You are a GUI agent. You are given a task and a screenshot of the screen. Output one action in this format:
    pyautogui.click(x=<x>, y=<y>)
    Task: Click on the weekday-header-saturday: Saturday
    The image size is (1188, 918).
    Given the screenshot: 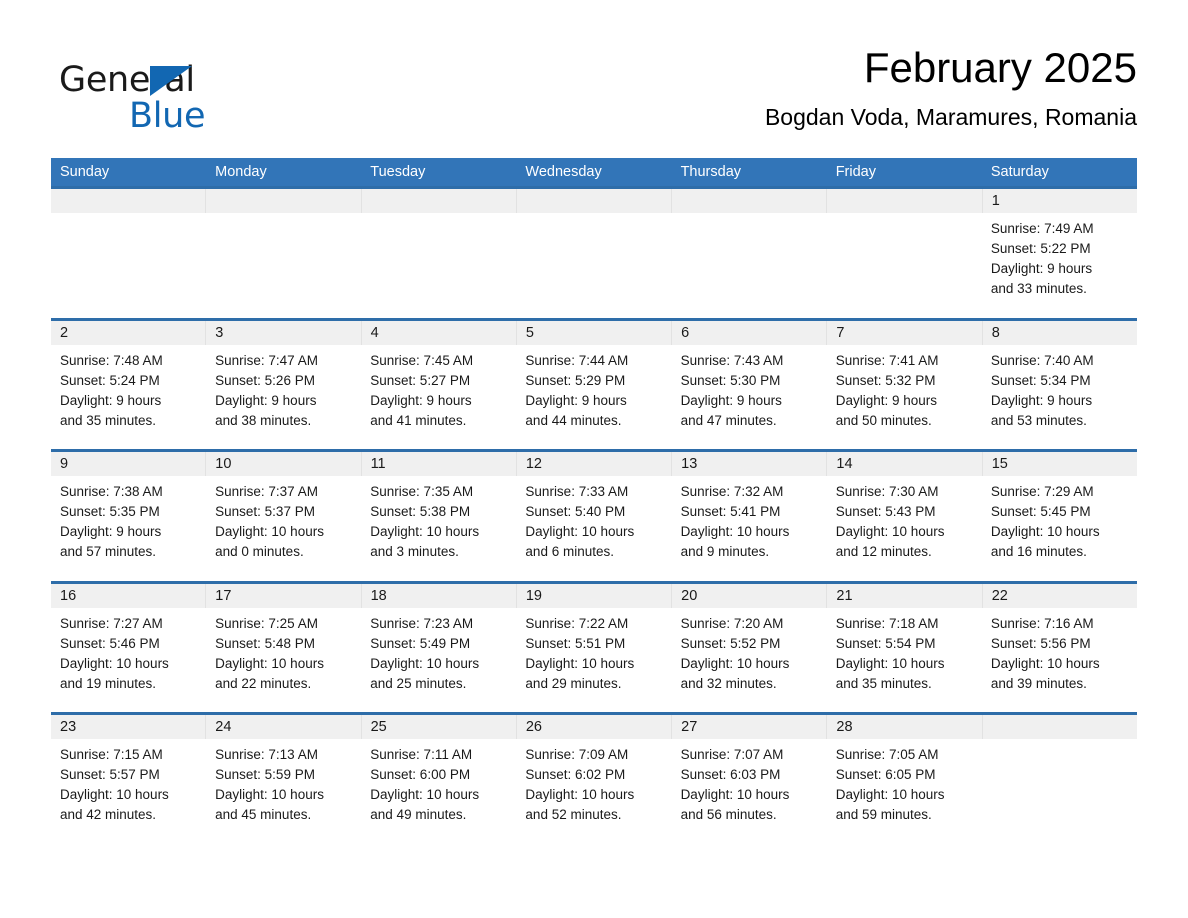 What is the action you would take?
    pyautogui.click(x=1019, y=172)
    